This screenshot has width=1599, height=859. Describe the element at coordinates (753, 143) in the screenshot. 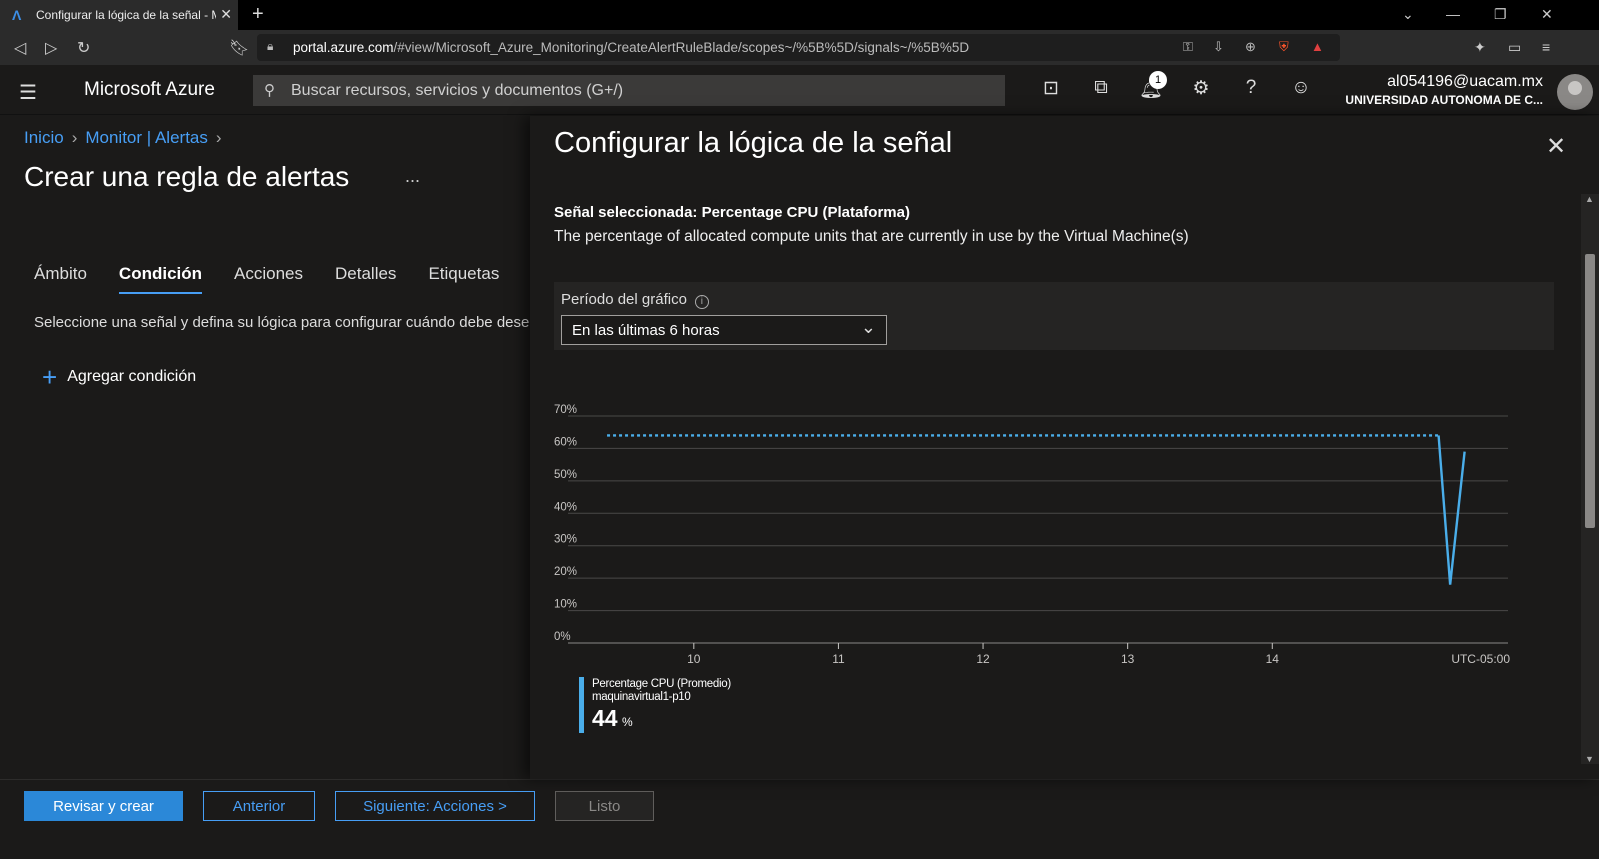

I see `blade-title: Configurar la lógica de la señal` at that location.